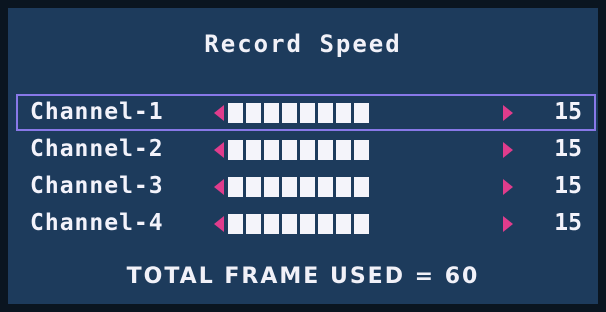  I want to click on total-frame-used: TOTAL FRAME USED = 60, so click(303, 276).